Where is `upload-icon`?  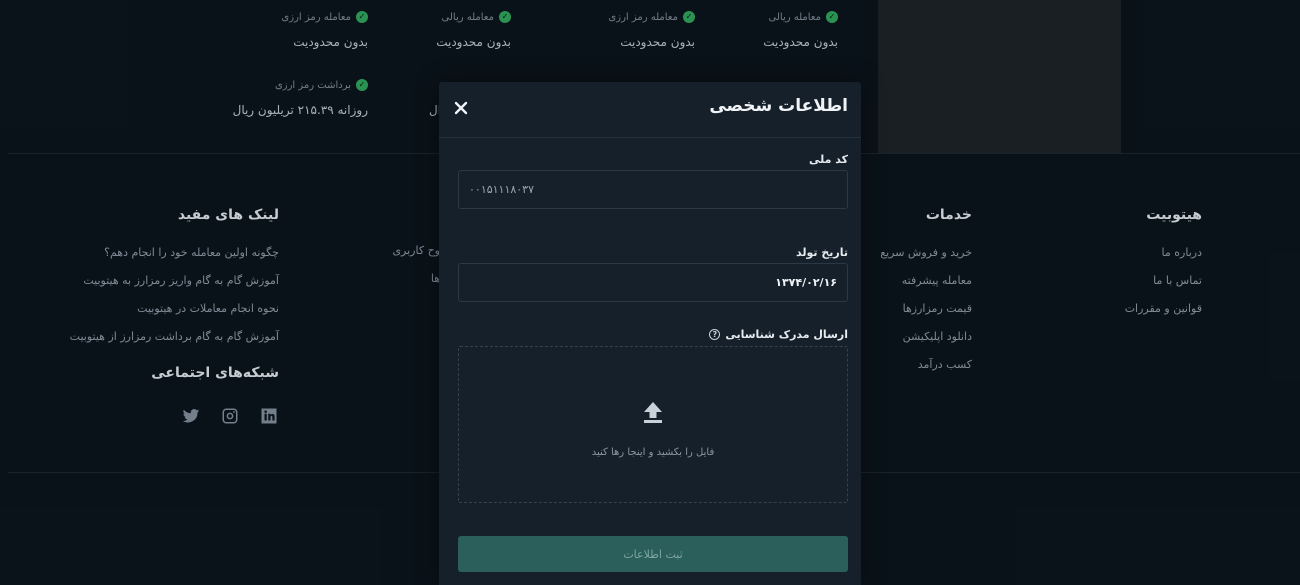 upload-icon is located at coordinates (653, 412).